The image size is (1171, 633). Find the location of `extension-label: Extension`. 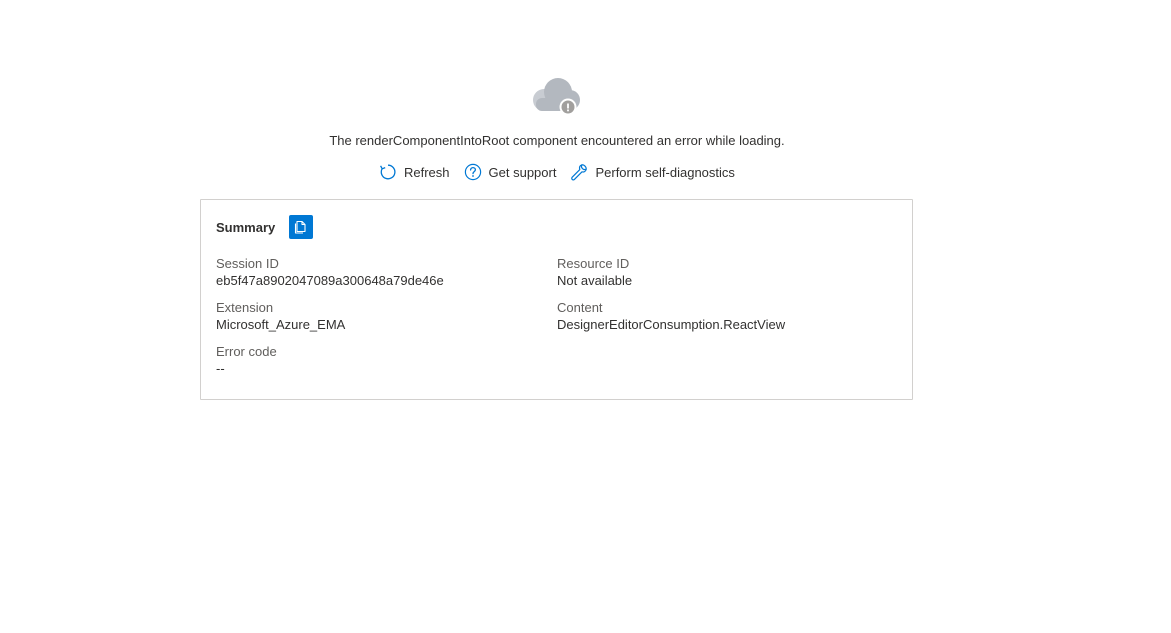

extension-label: Extension is located at coordinates (245, 307).